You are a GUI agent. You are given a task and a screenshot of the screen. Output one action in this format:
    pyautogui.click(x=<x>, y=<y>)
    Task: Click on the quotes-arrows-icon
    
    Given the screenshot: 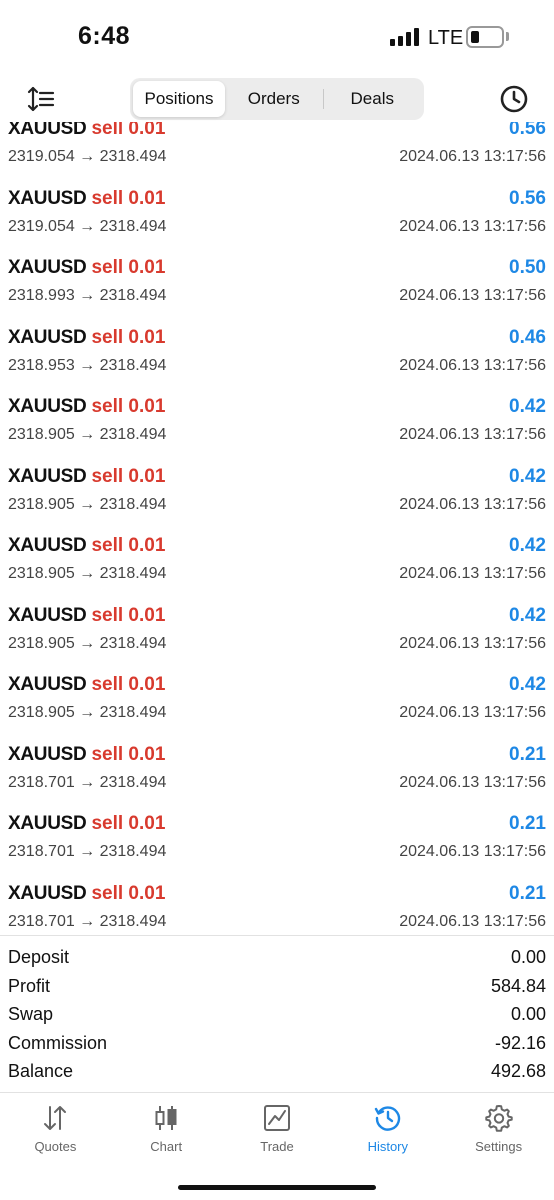 What is the action you would take?
    pyautogui.click(x=55, y=1118)
    